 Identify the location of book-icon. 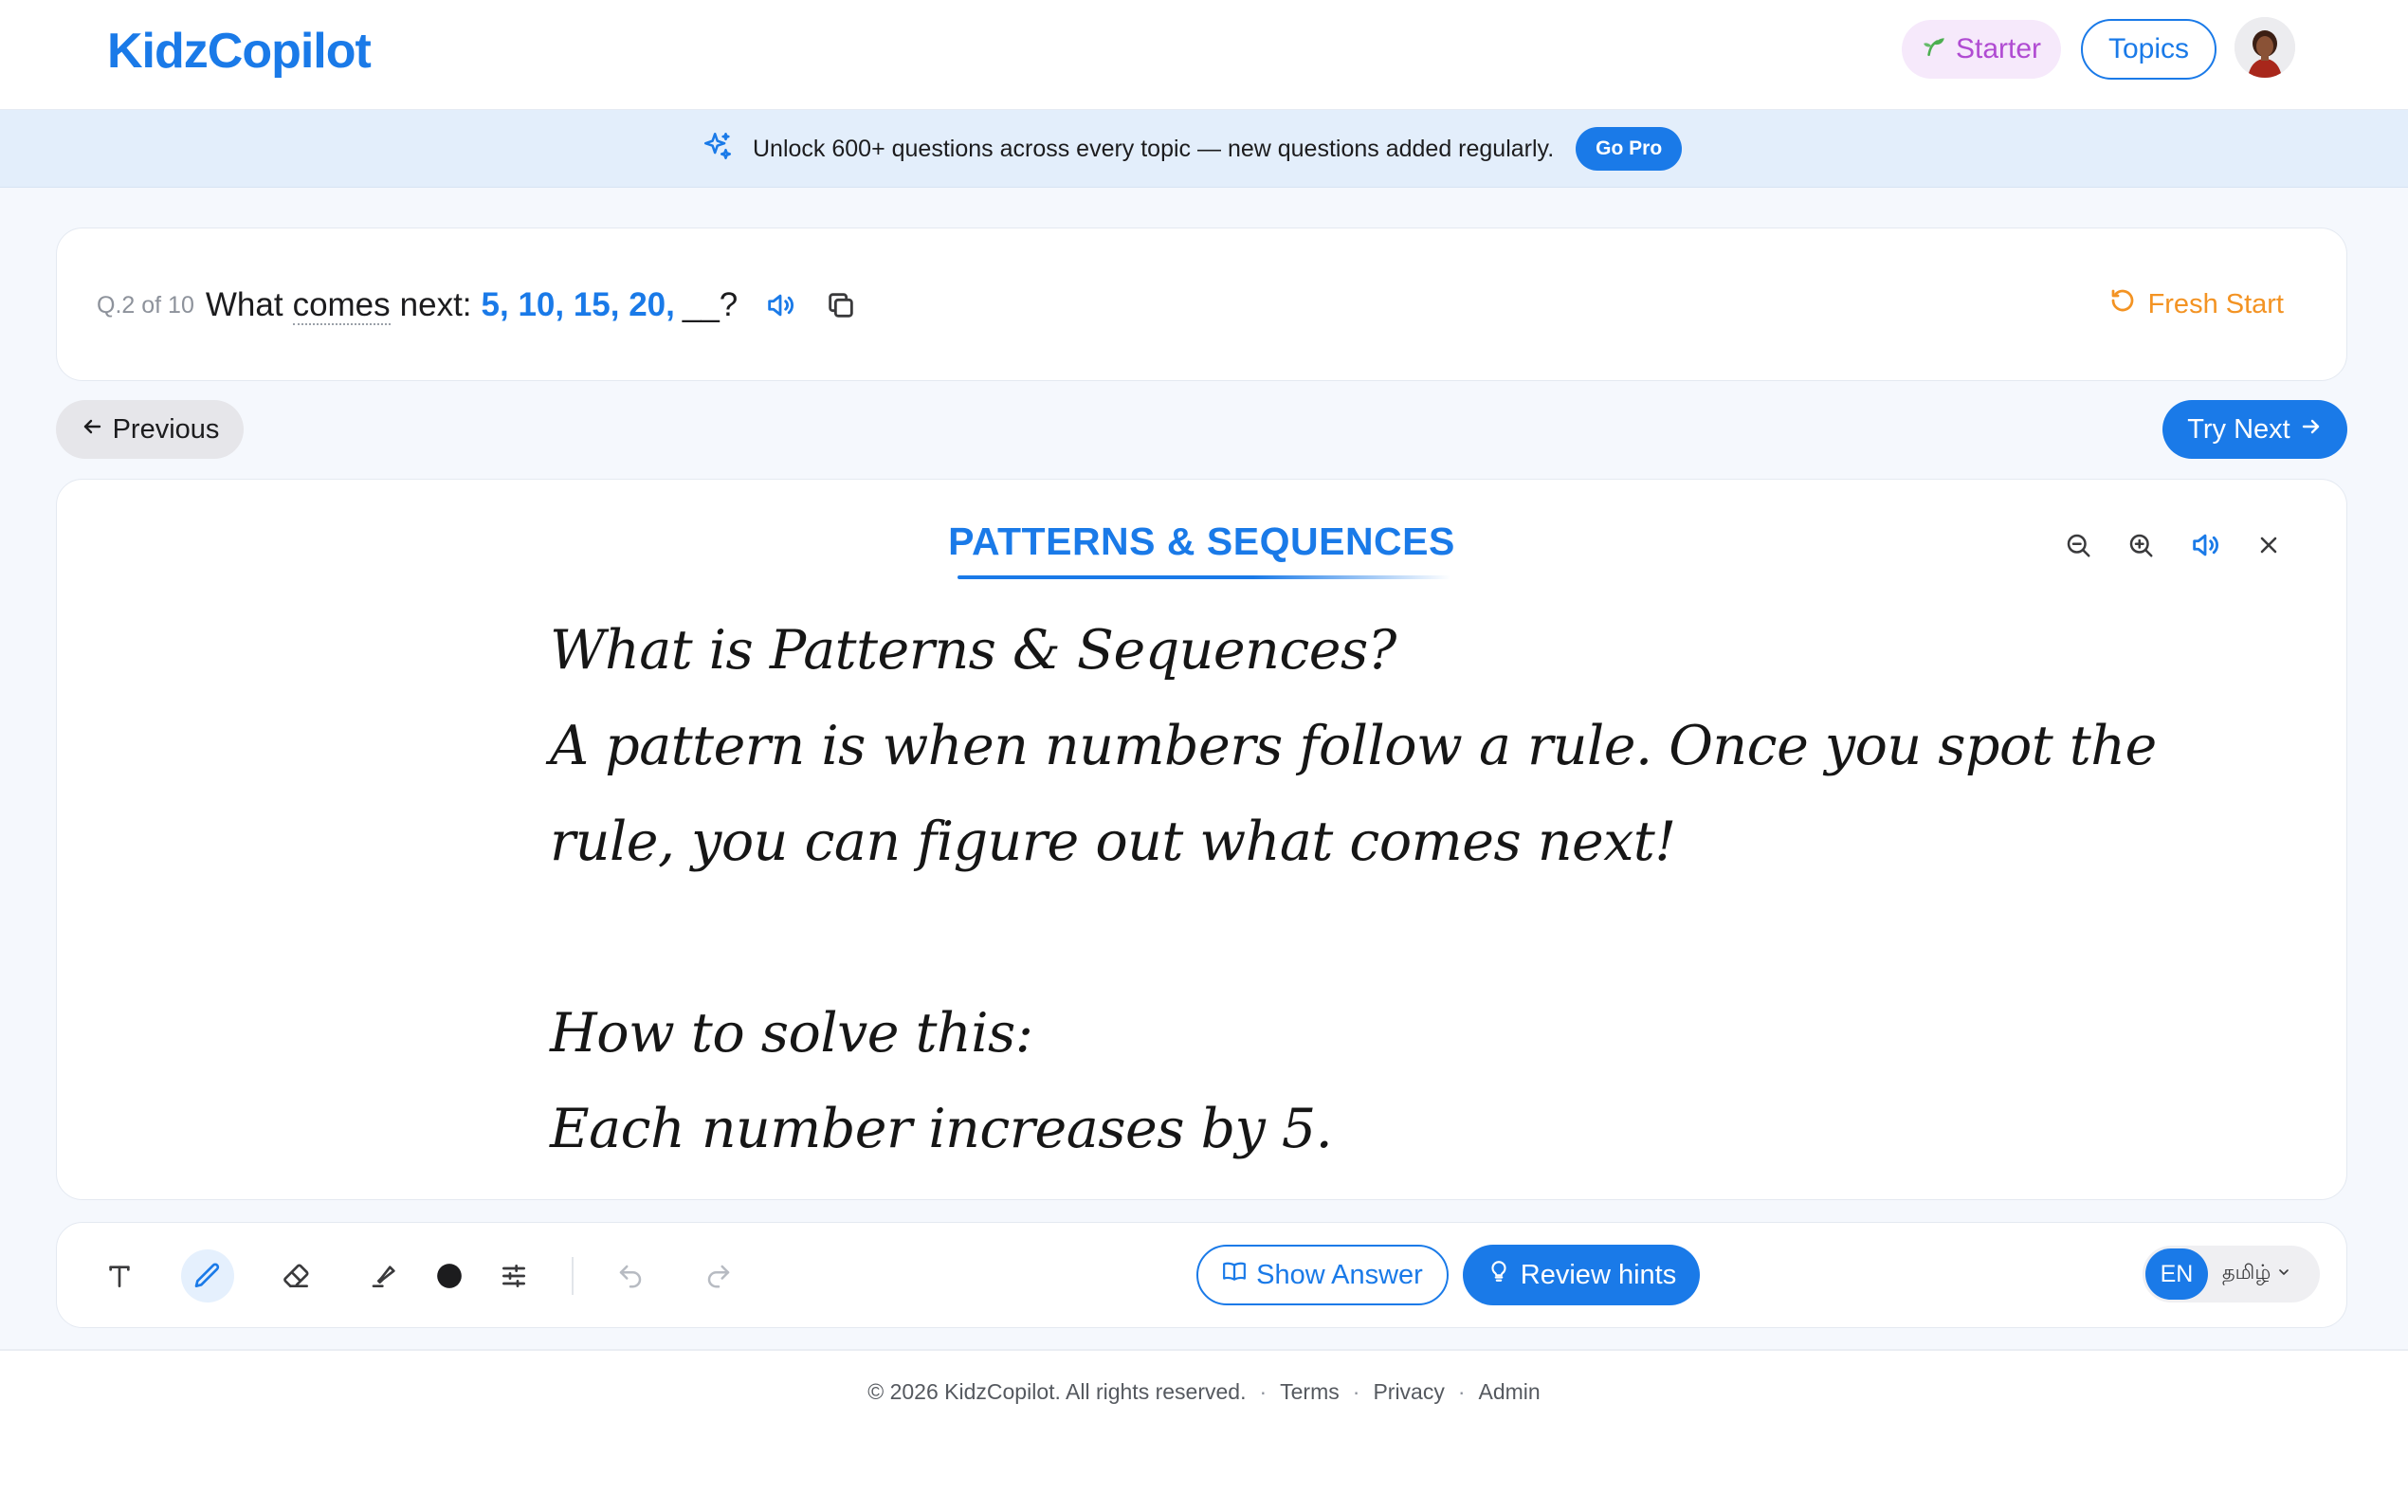
(1234, 1275).